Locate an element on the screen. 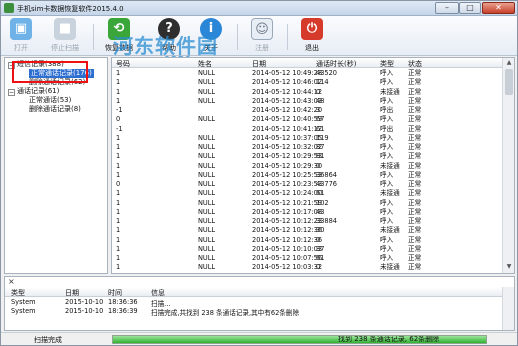  table-row: 1 NULL 2014-05-12 10:21:59 102 呼入 正常 is located at coordinates (307, 203).